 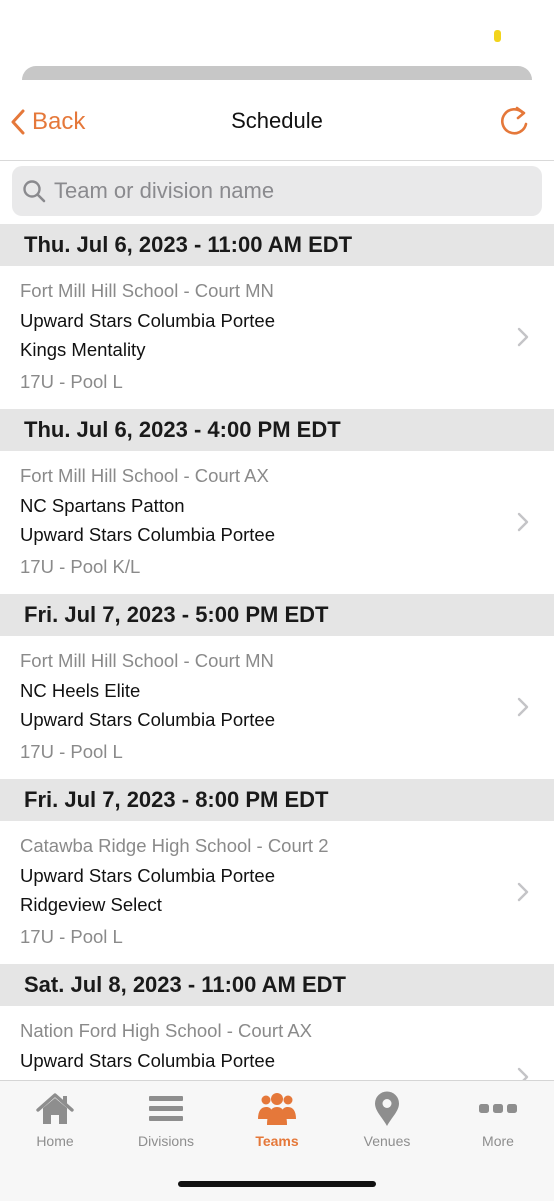 I want to click on tab-label: Venues, so click(x=387, y=1141).